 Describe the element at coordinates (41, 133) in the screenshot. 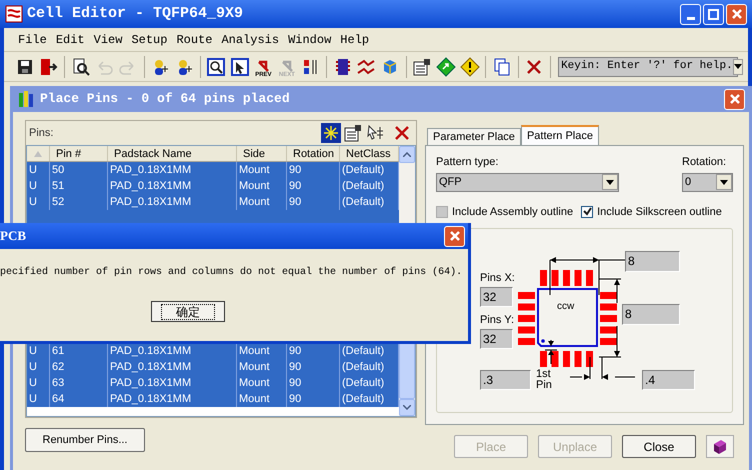

I see `pins-label: Pins:` at that location.